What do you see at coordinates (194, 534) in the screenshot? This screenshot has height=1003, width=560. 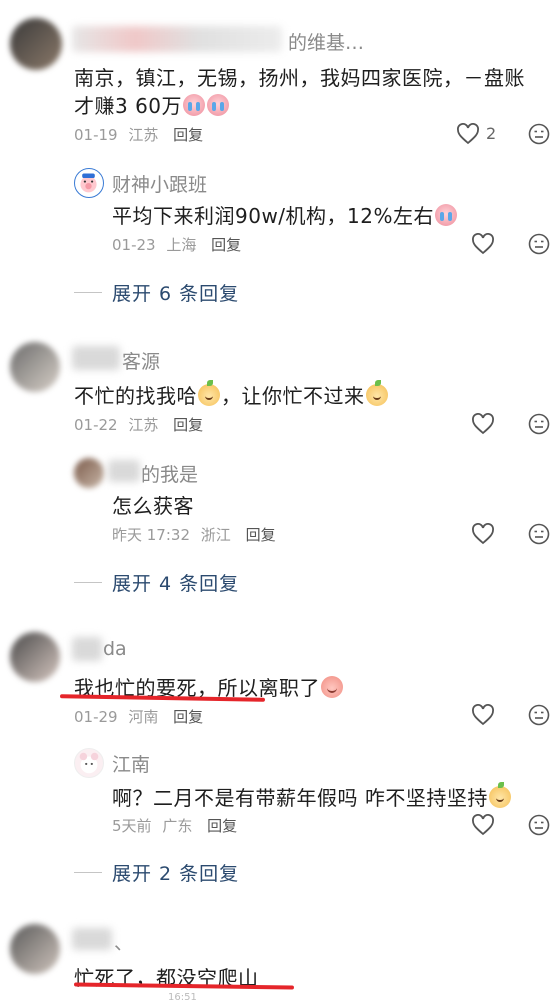 I see `reply-meta: 昨天 17:32 浙江 回复` at bounding box center [194, 534].